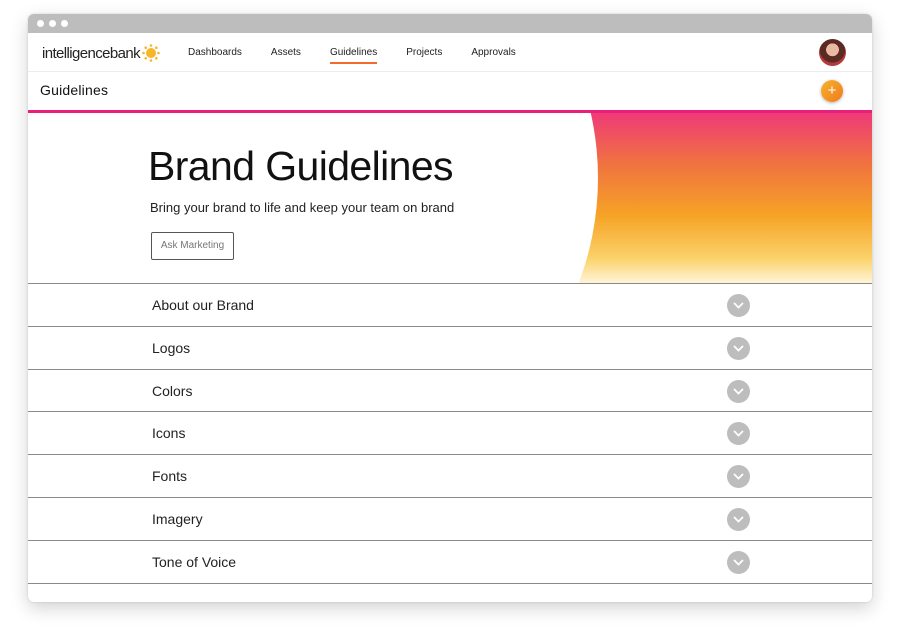 This screenshot has width=900, height=644. I want to click on section-about-our-brand: About our Brand, so click(450, 305).